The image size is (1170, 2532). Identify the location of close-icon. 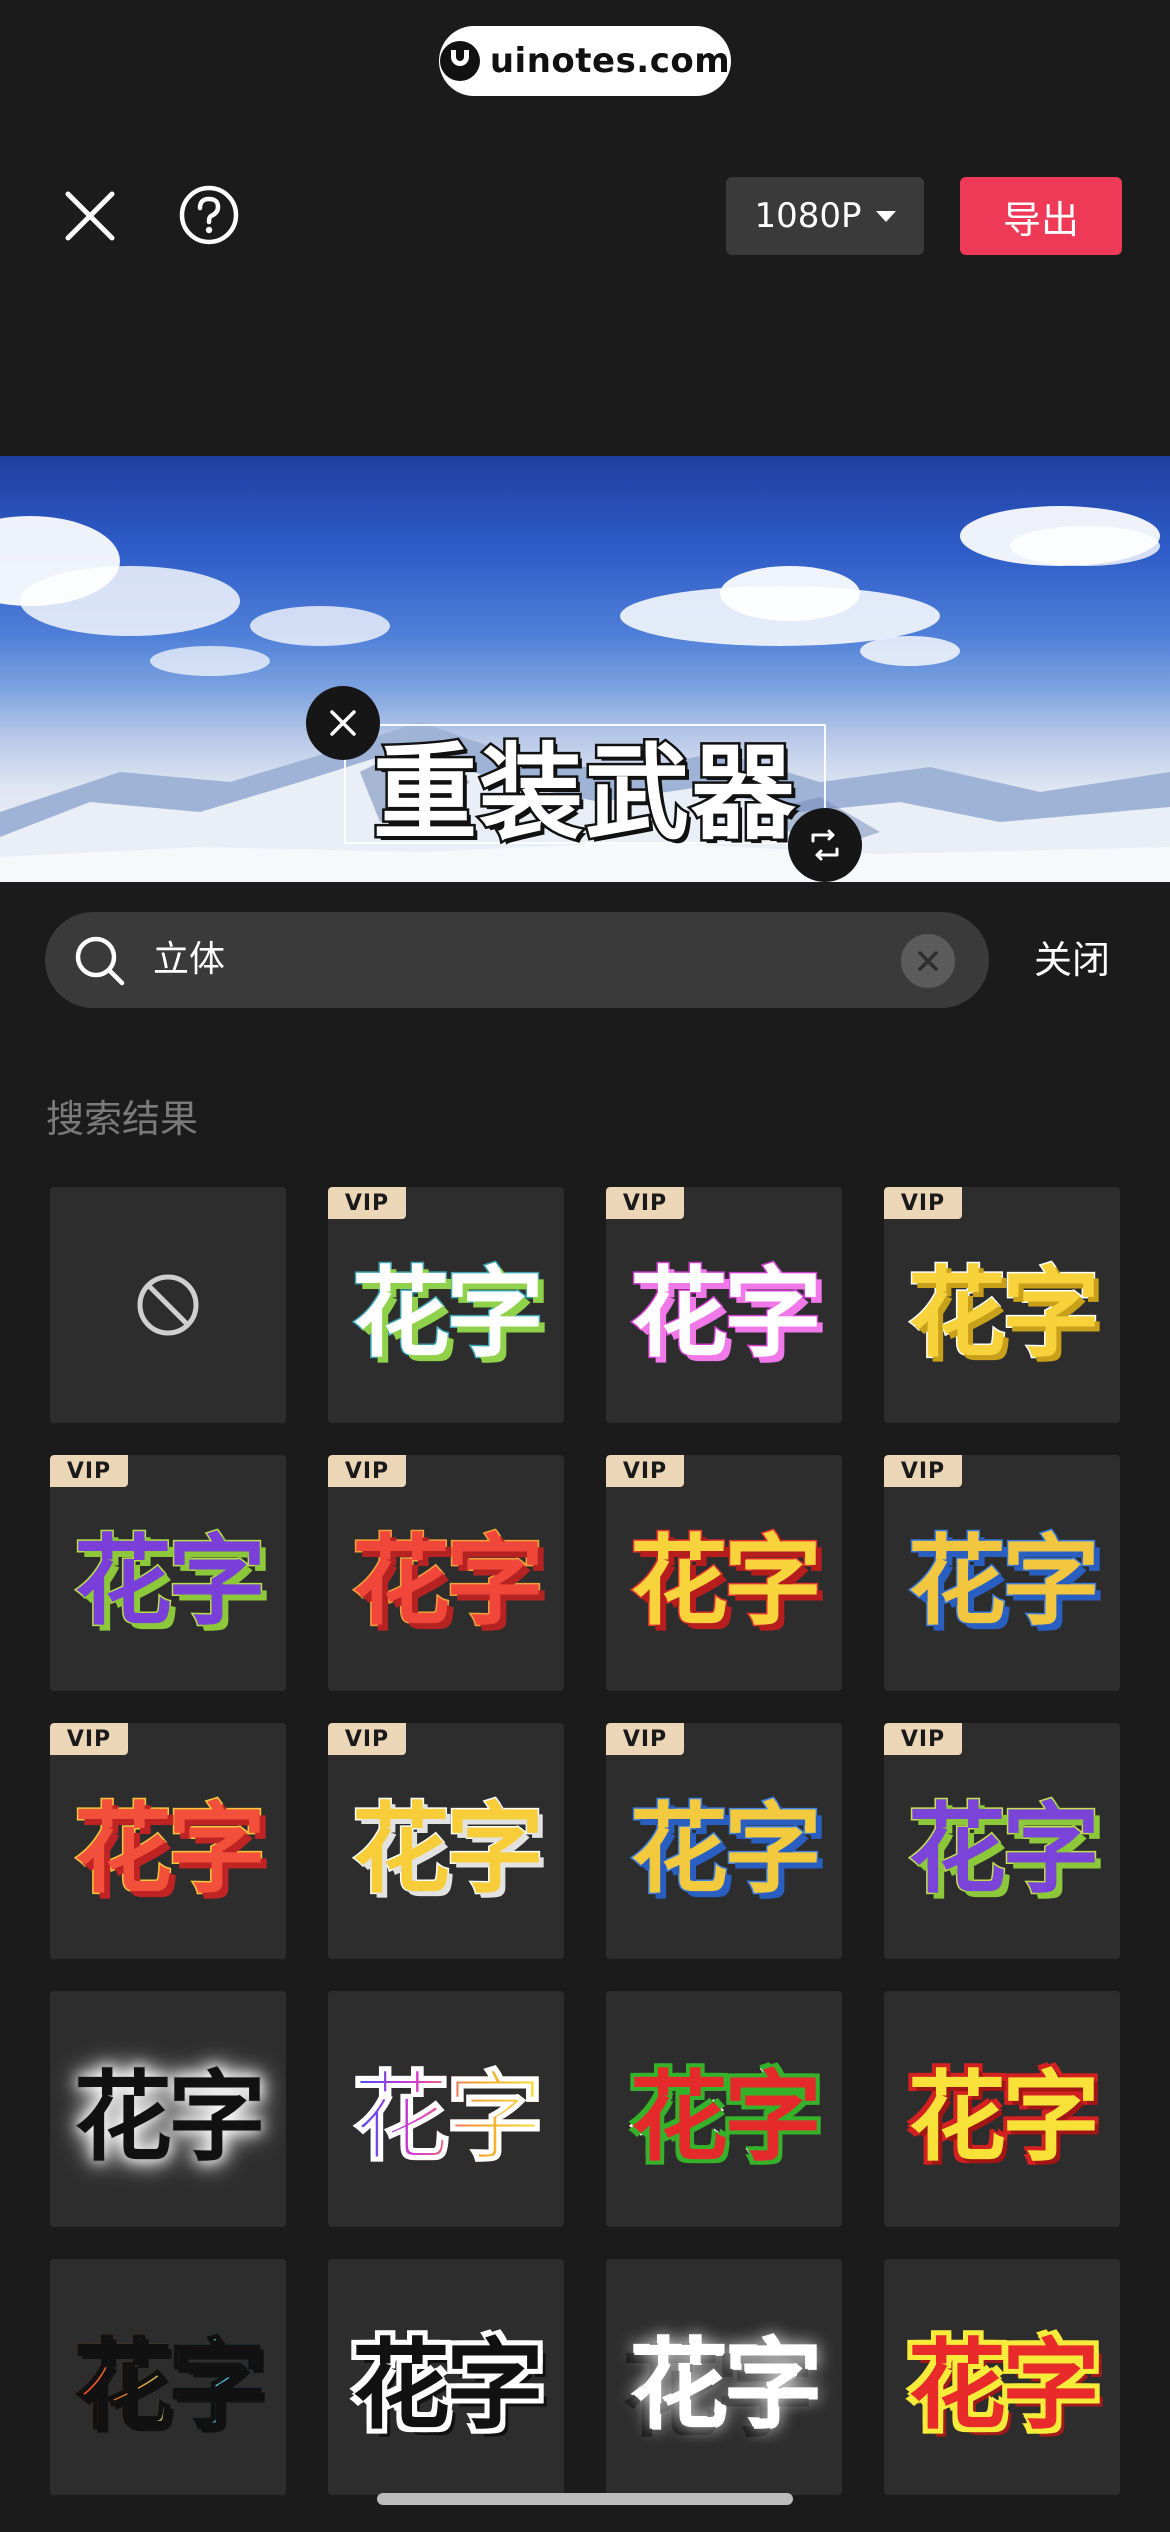
(90, 216).